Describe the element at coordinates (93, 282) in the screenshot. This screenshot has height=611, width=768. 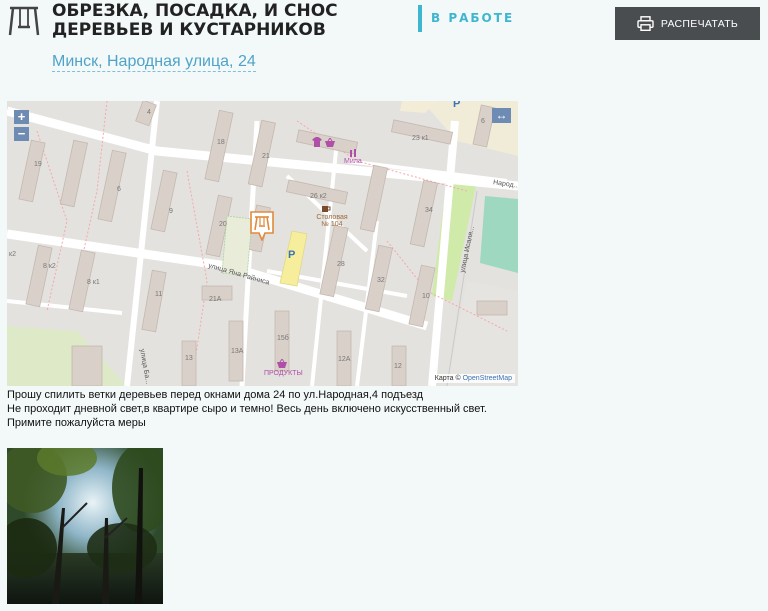
I see `building-label: 8 к1` at that location.